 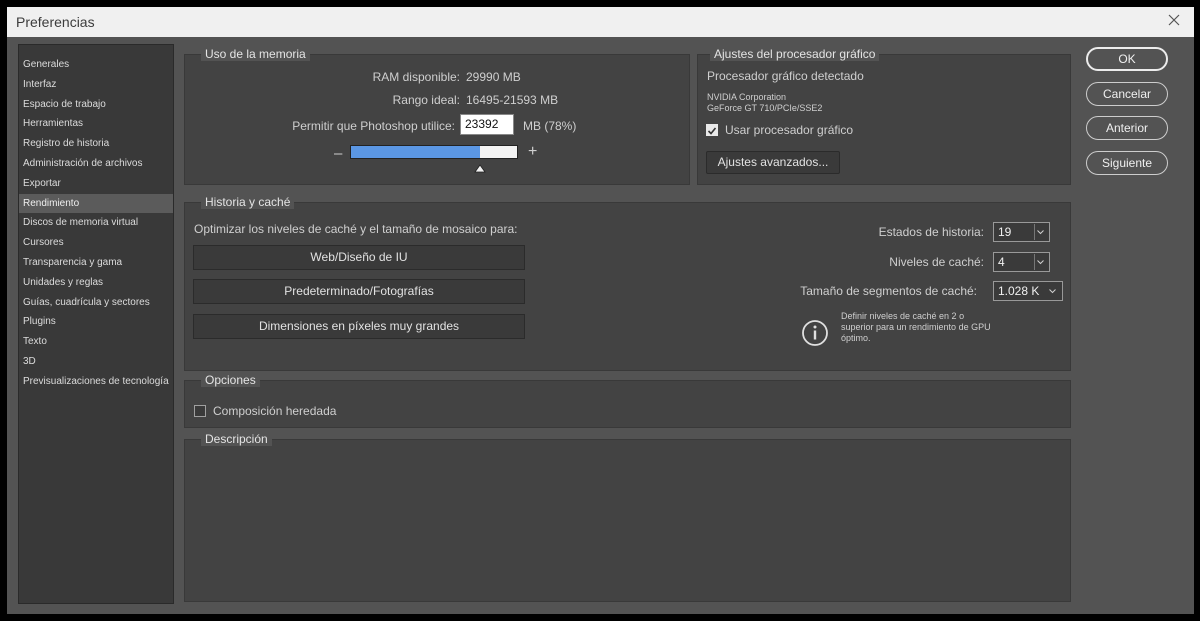 I want to click on cache-levels-select: 4, so click(x=1021, y=262).